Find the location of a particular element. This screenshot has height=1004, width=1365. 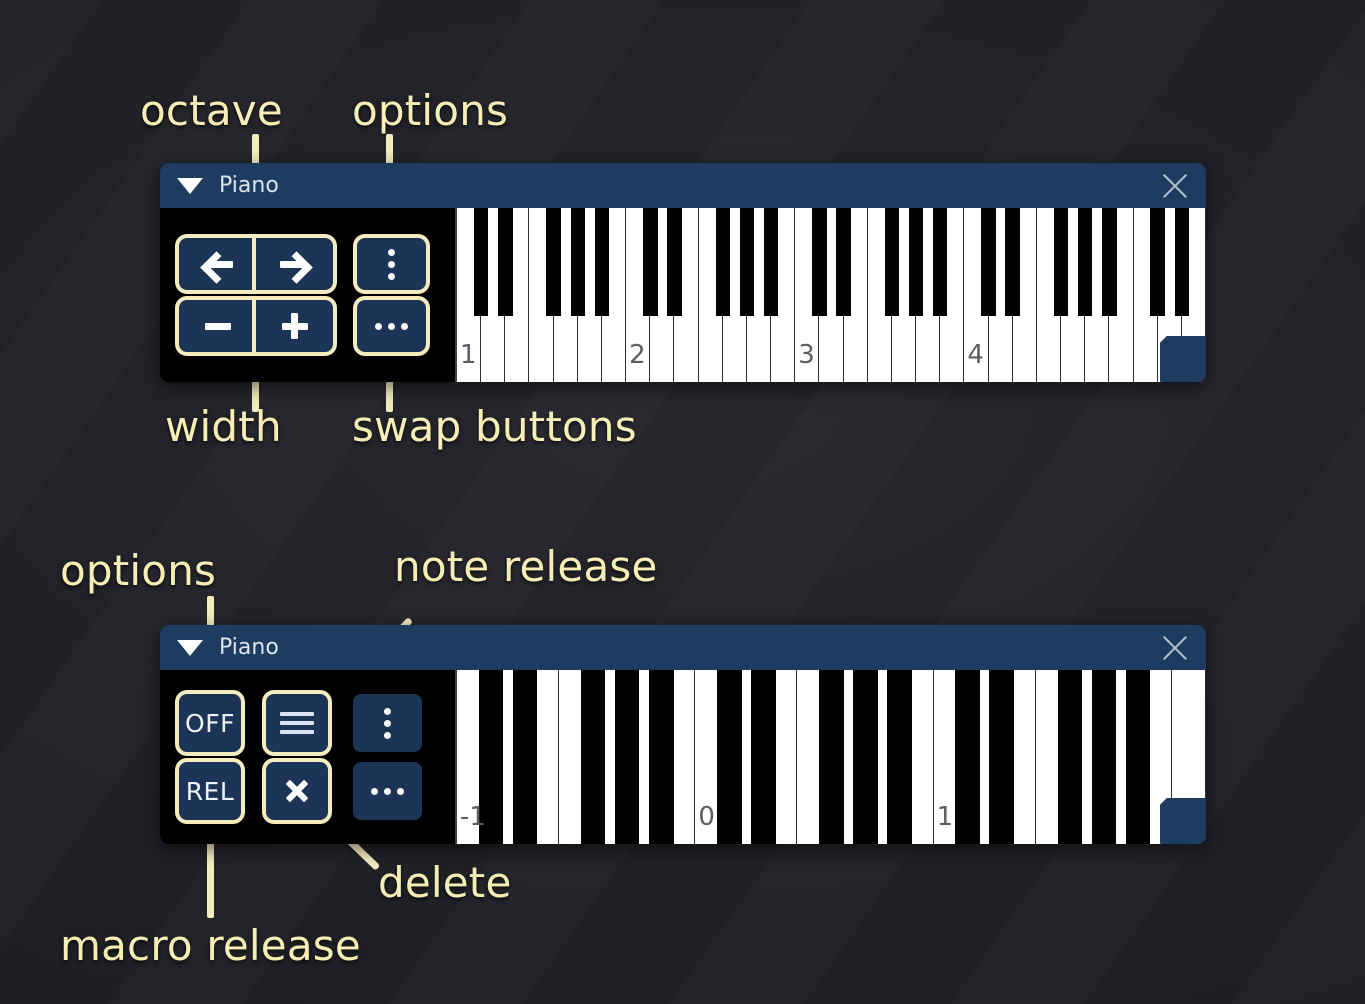

button-pad is located at coordinates (307, 295).